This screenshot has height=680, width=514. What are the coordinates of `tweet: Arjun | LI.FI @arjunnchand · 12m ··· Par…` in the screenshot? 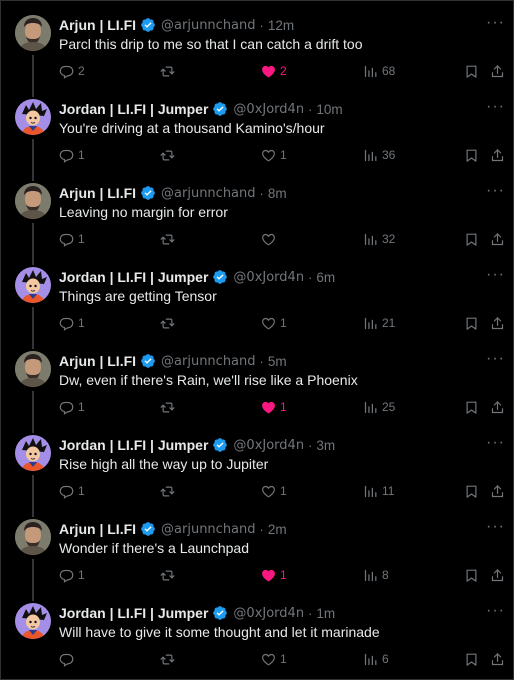 It's located at (257, 57).